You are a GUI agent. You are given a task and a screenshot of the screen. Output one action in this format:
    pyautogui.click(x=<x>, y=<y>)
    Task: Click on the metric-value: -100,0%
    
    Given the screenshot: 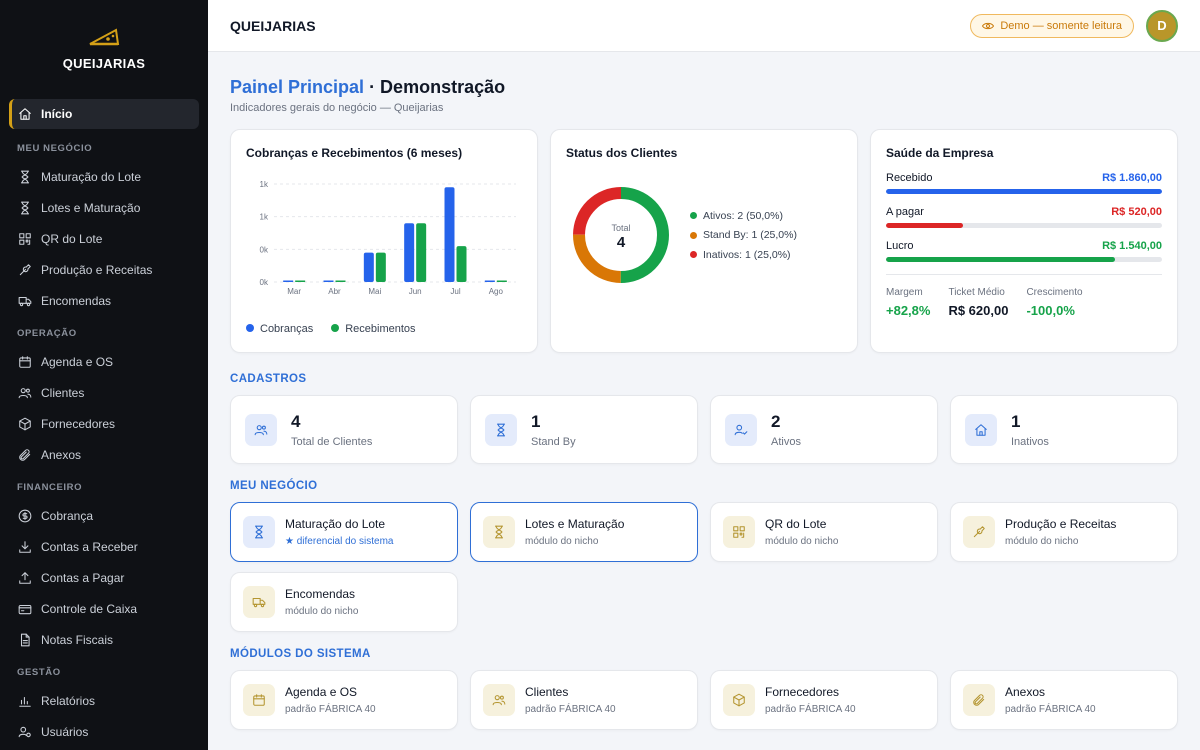 What is the action you would take?
    pyautogui.click(x=1050, y=310)
    